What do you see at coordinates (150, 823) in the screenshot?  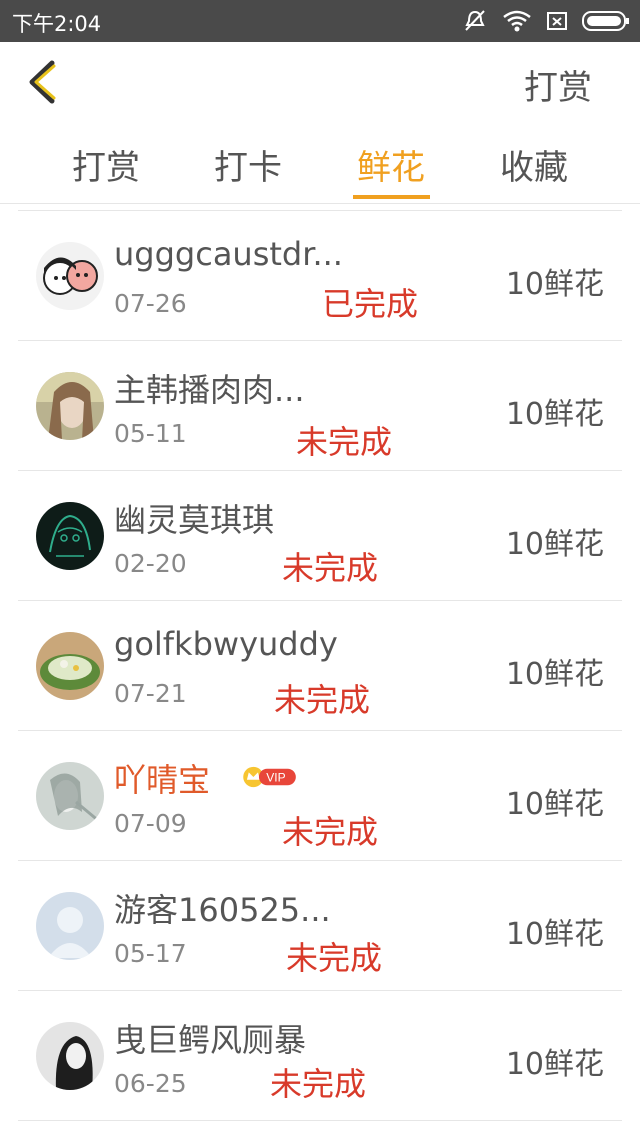 I see `item-date: 07-09` at bounding box center [150, 823].